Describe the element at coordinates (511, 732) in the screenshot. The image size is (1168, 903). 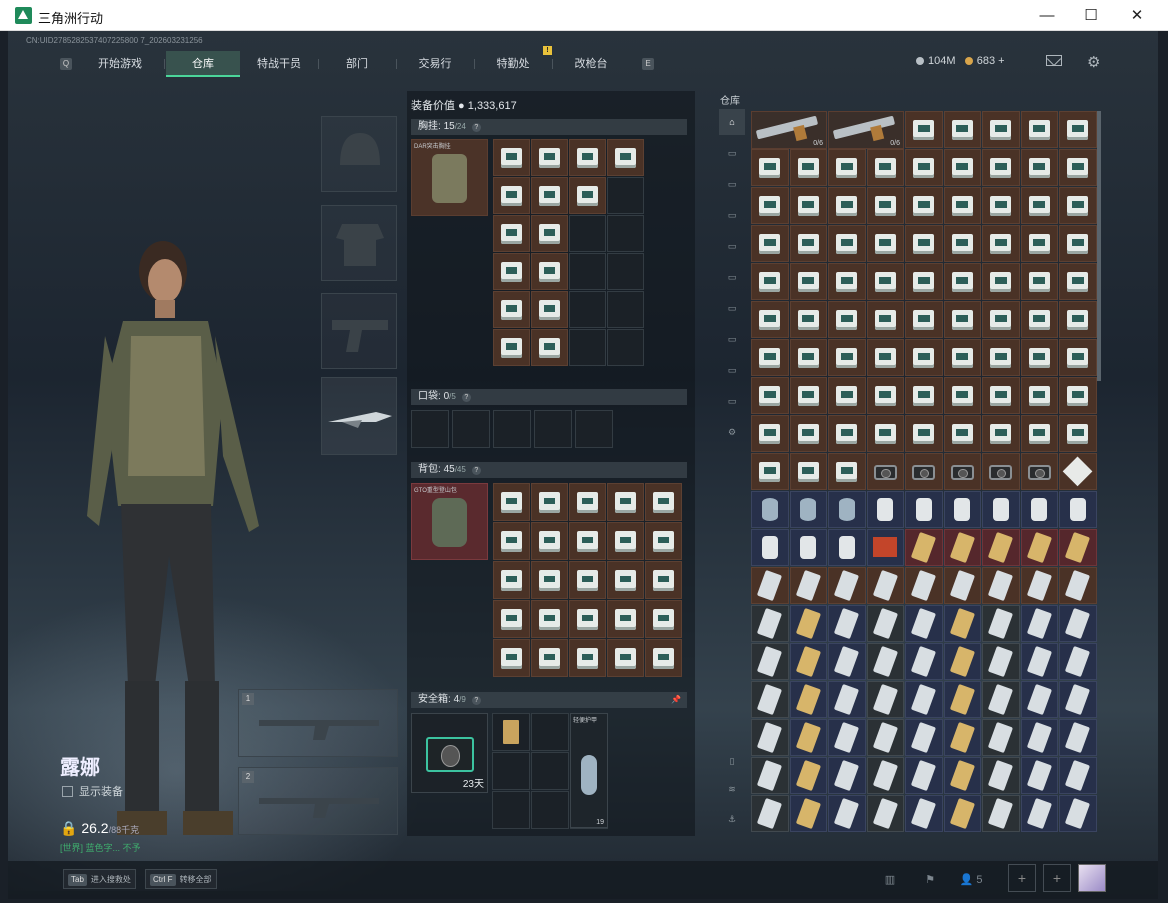
I see `safebox-cell` at that location.